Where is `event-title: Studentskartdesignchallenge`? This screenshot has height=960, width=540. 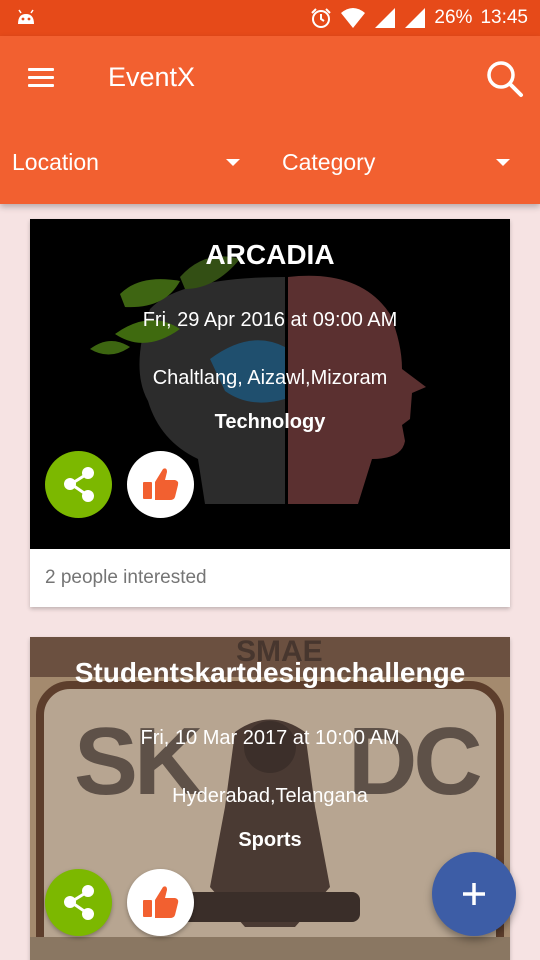
event-title: Studentskartdesignchallenge is located at coordinates (270, 672).